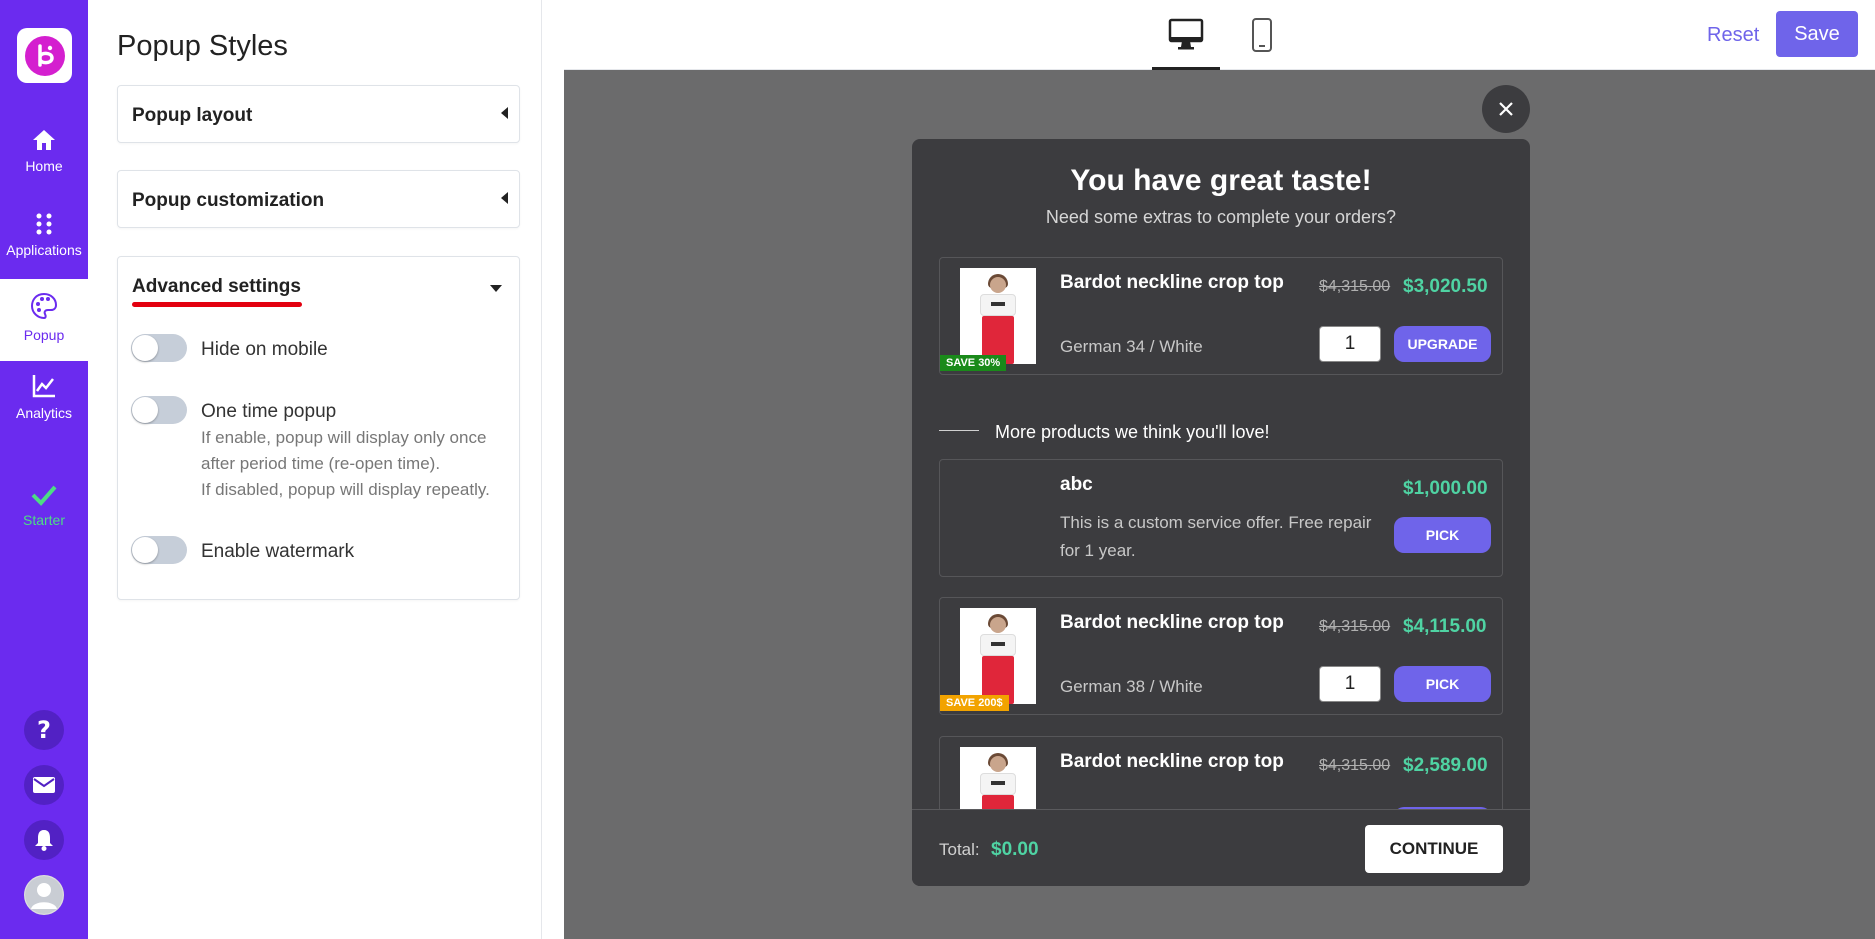 The image size is (1875, 939). I want to click on nav-analytics-label: Analytics, so click(44, 413).